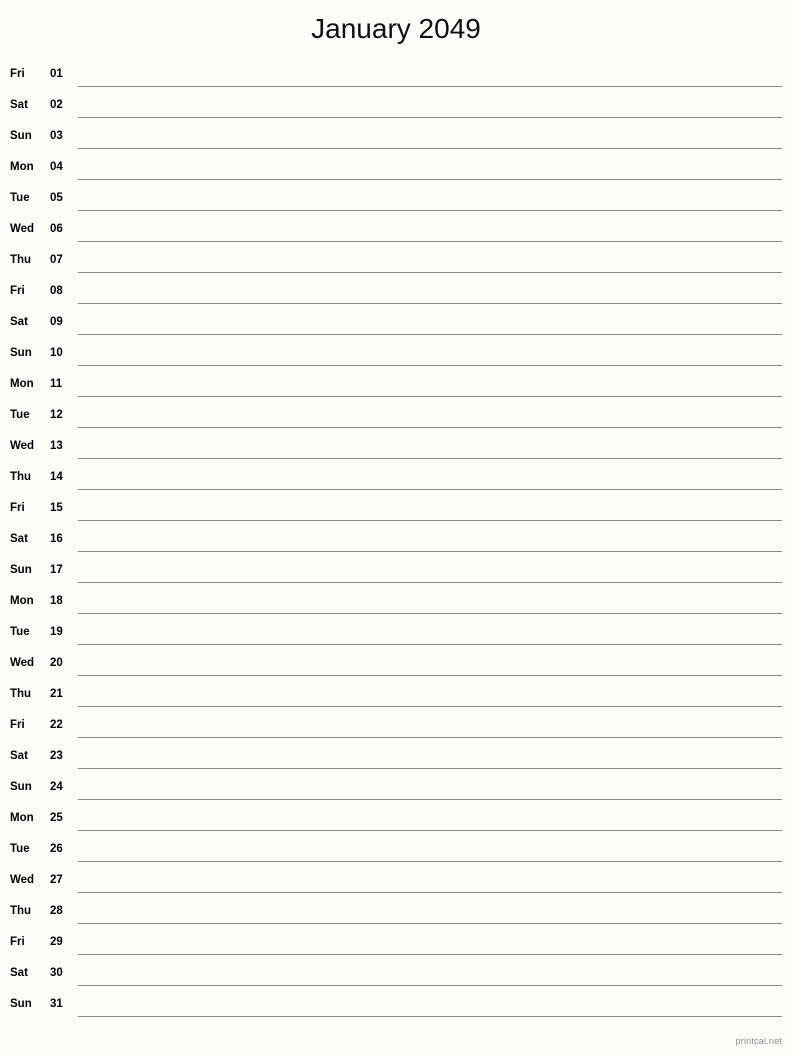  Describe the element at coordinates (396, 852) in the screenshot. I see `day-row: Tue 26` at that location.